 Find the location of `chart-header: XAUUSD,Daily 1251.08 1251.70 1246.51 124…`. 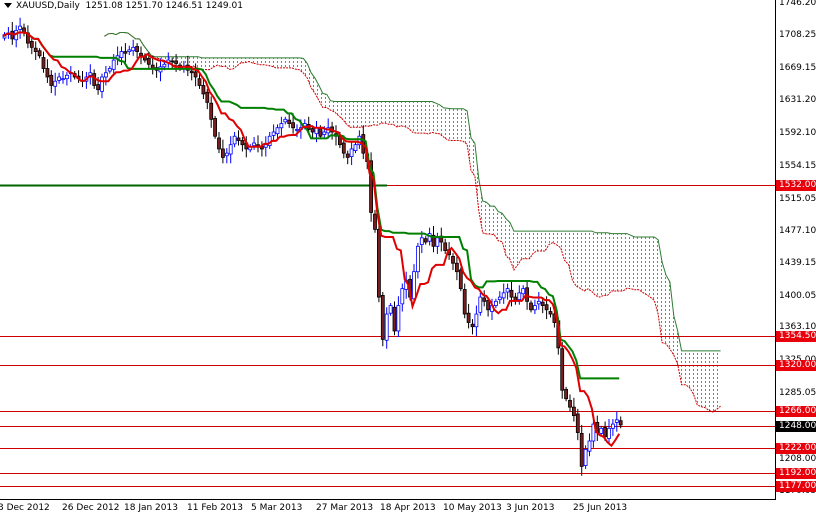

chart-header: XAUUSD,Daily 1251.08 1251.70 1246.51 124… is located at coordinates (123, 6).